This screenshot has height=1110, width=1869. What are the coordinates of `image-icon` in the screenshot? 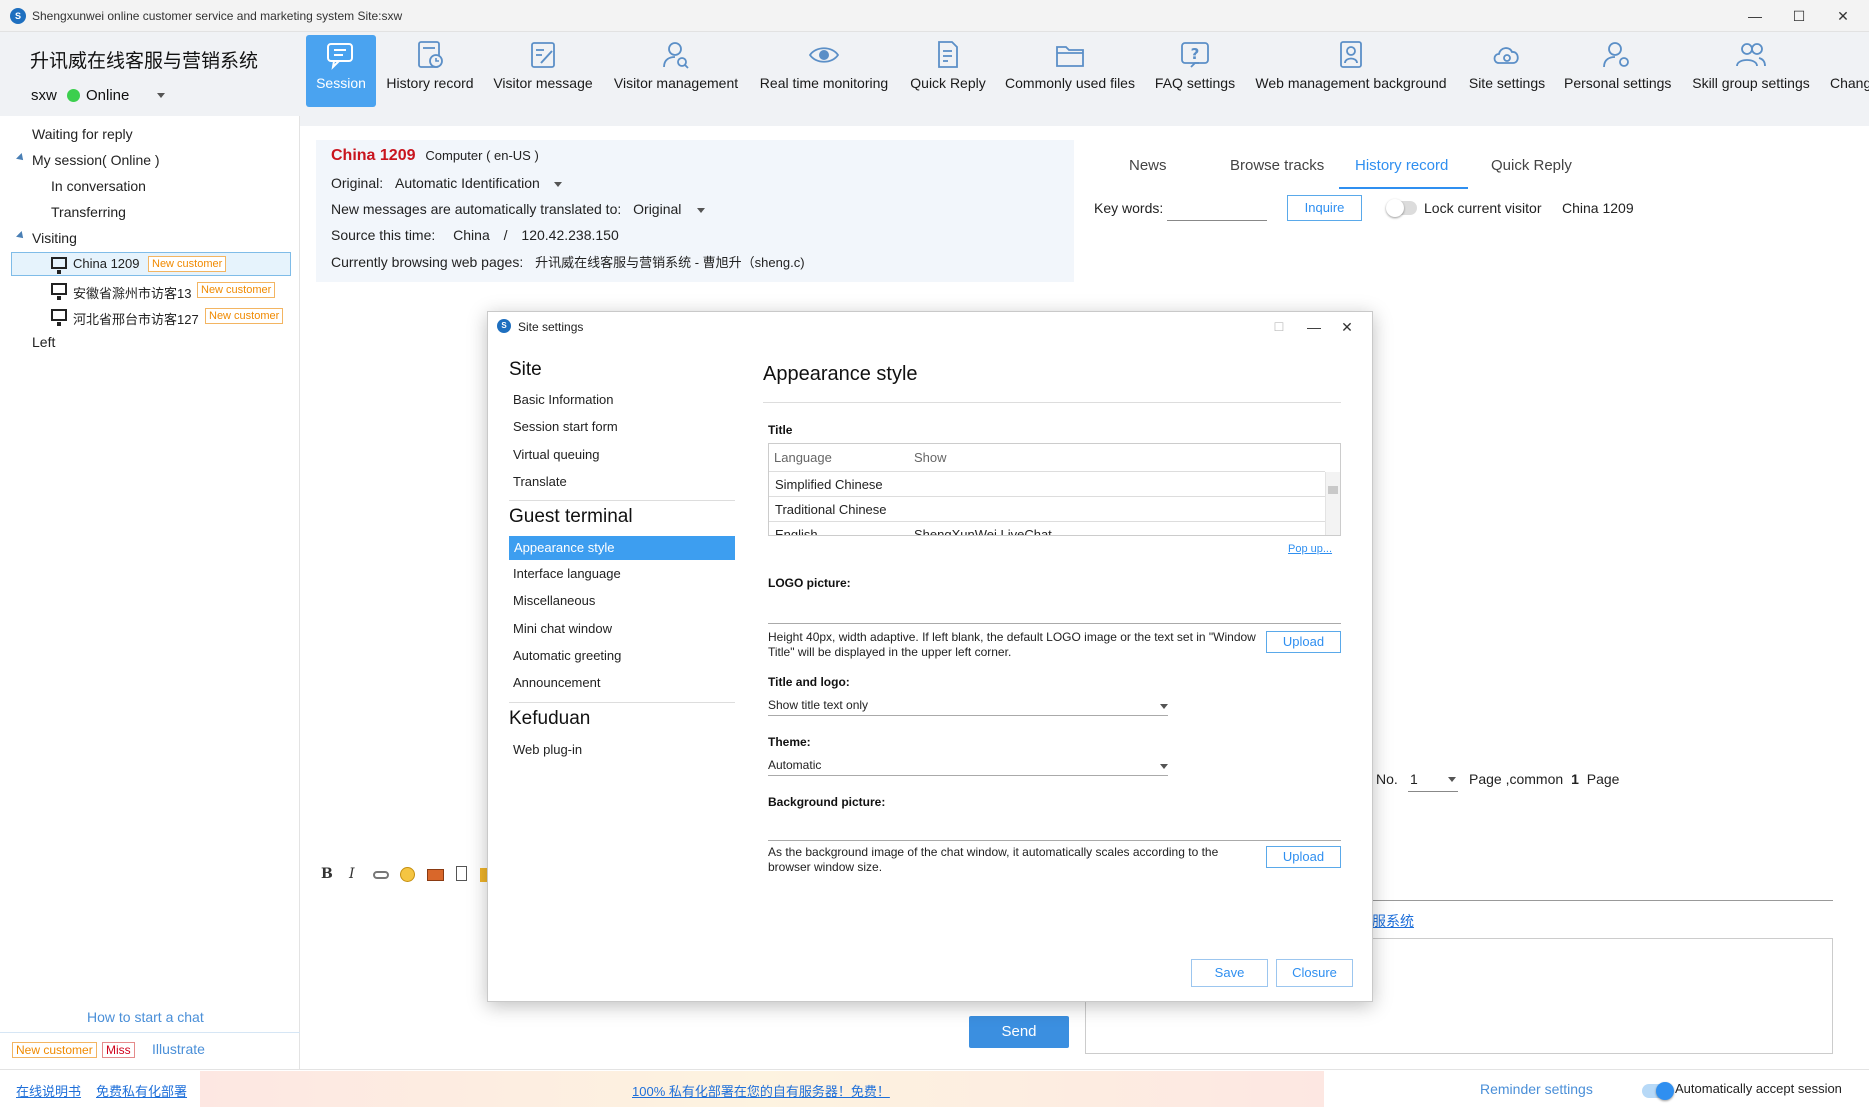 It's located at (435, 875).